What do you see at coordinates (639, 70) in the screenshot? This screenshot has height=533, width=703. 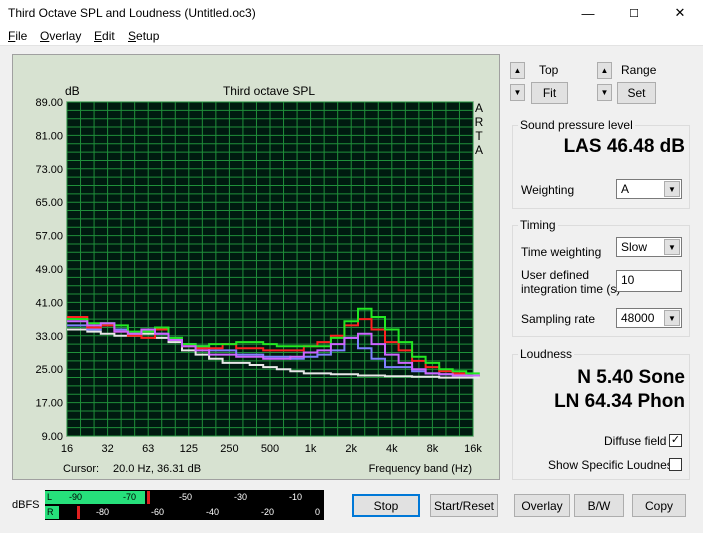 I see `range-label: Range` at bounding box center [639, 70].